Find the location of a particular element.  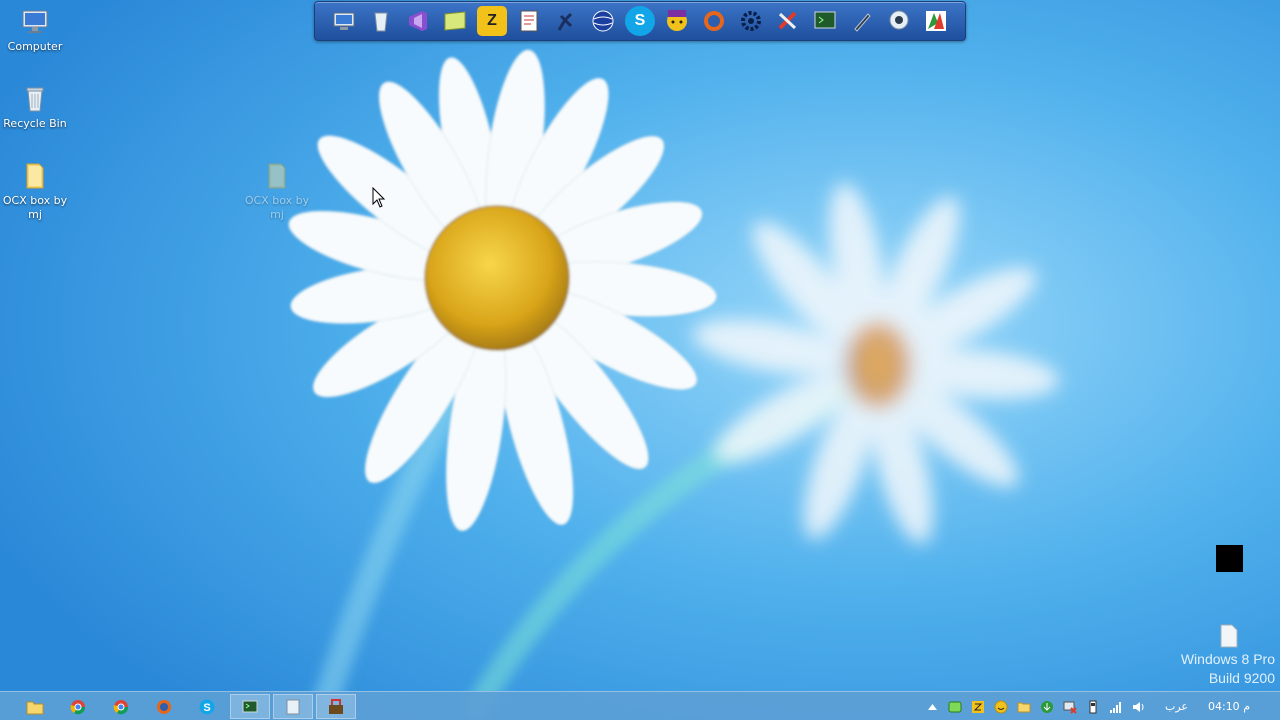

taskbar: S عرب 04:10 م is located at coordinates (640, 705).